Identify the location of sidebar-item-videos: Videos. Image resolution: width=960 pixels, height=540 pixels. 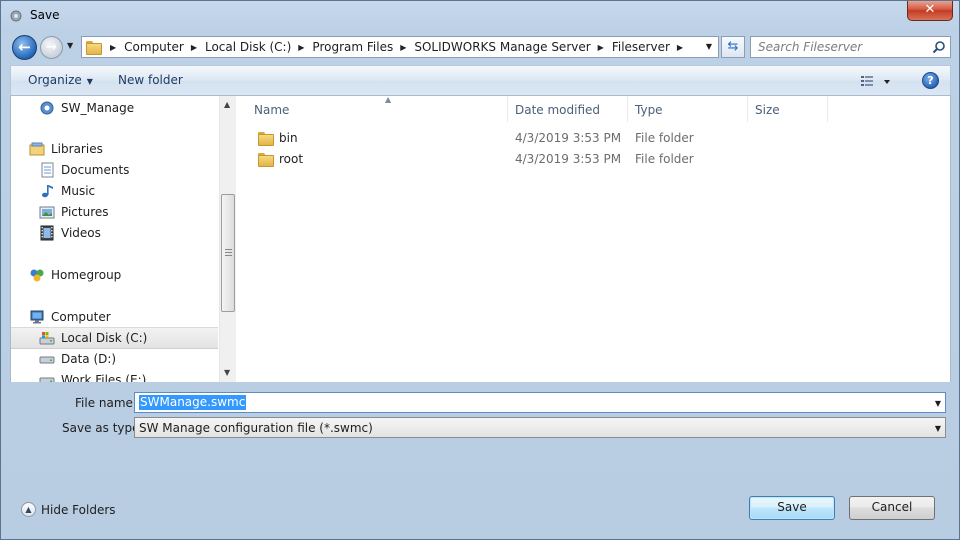
(114, 233).